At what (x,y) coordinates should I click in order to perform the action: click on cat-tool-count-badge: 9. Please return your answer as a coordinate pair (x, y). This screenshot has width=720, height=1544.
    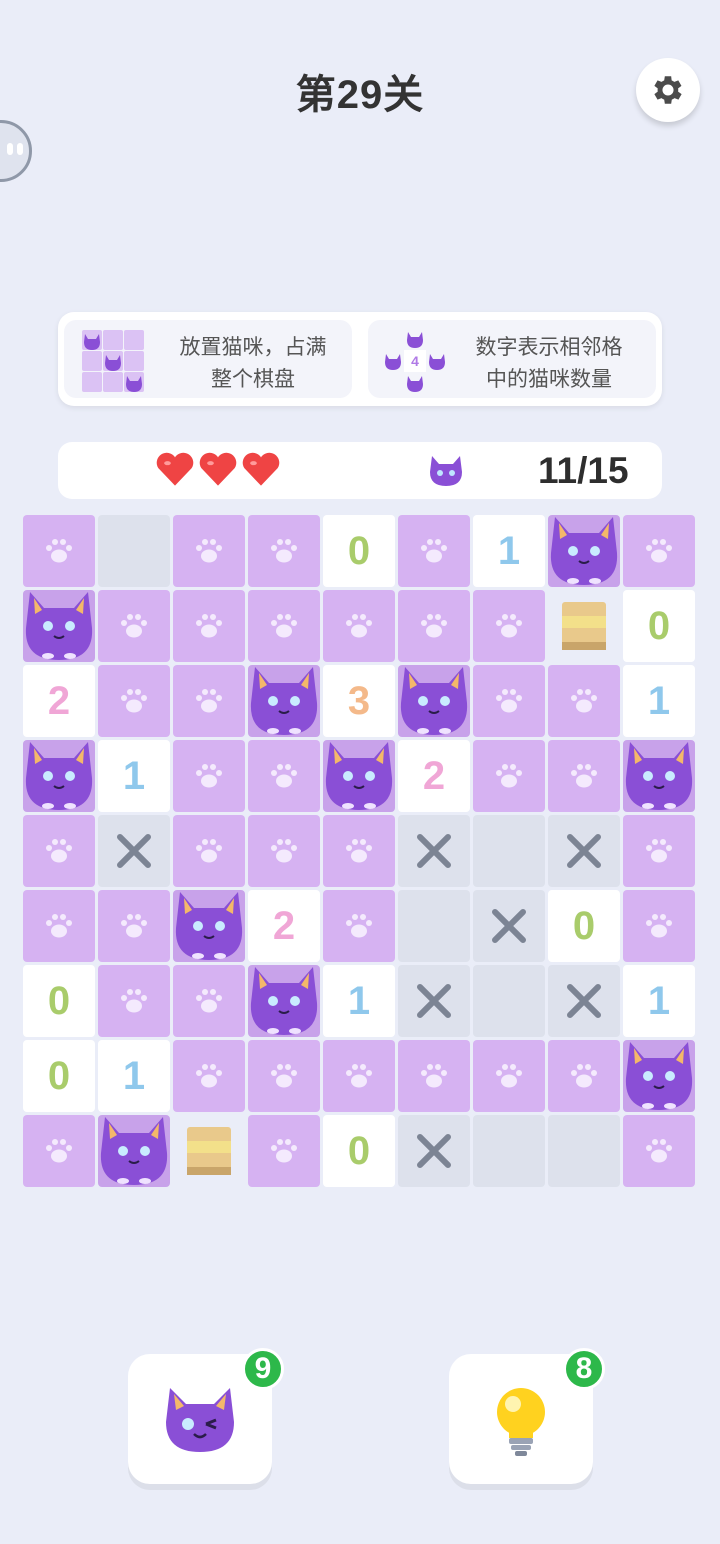
    Looking at the image, I should click on (263, 1369).